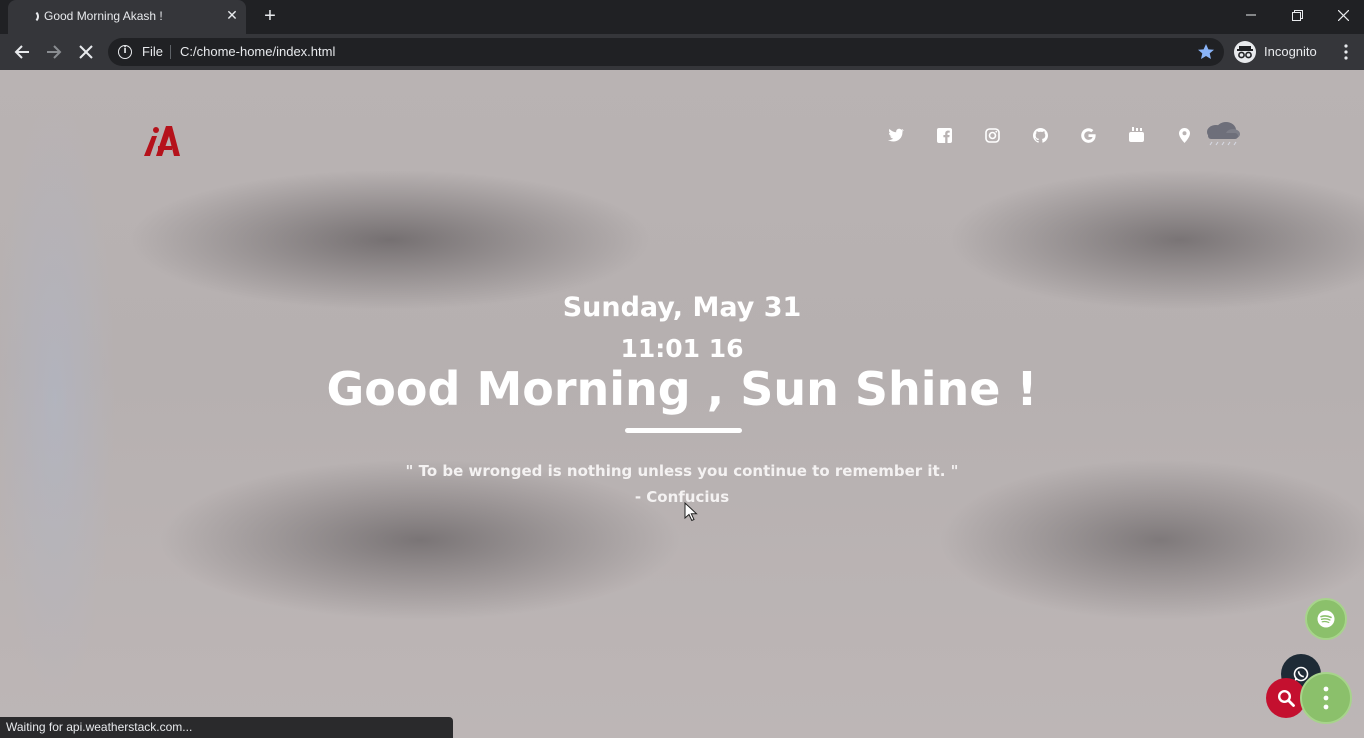  What do you see at coordinates (232, 16) in the screenshot?
I see `tab-close-icon: ✕` at bounding box center [232, 16].